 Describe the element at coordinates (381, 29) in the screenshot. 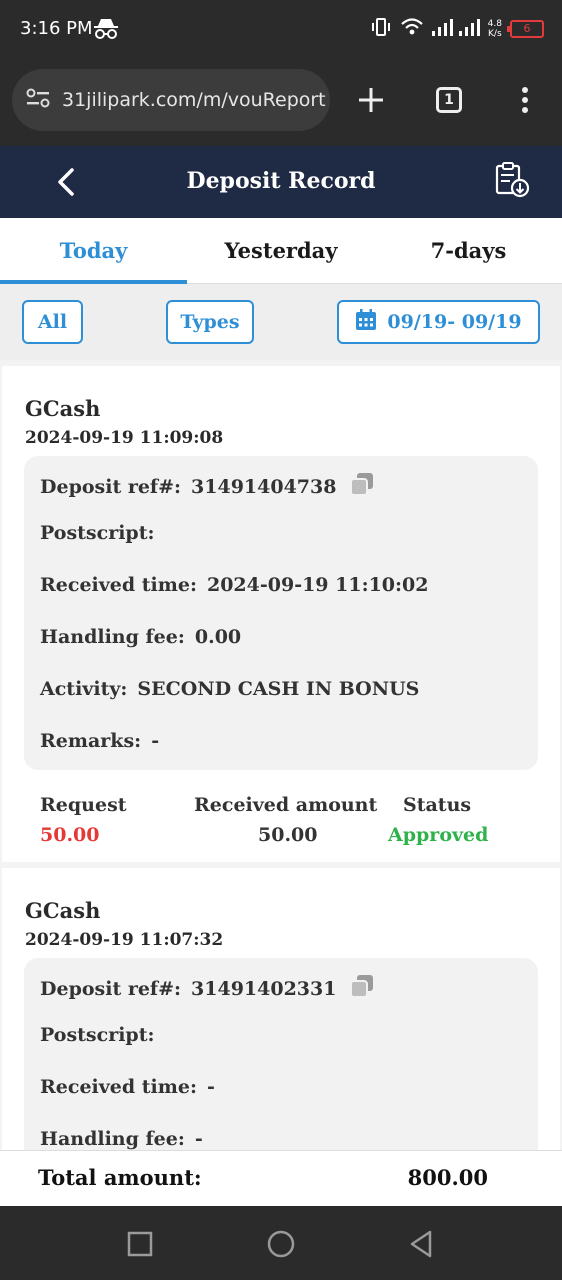

I see `vibrate-icon` at that location.